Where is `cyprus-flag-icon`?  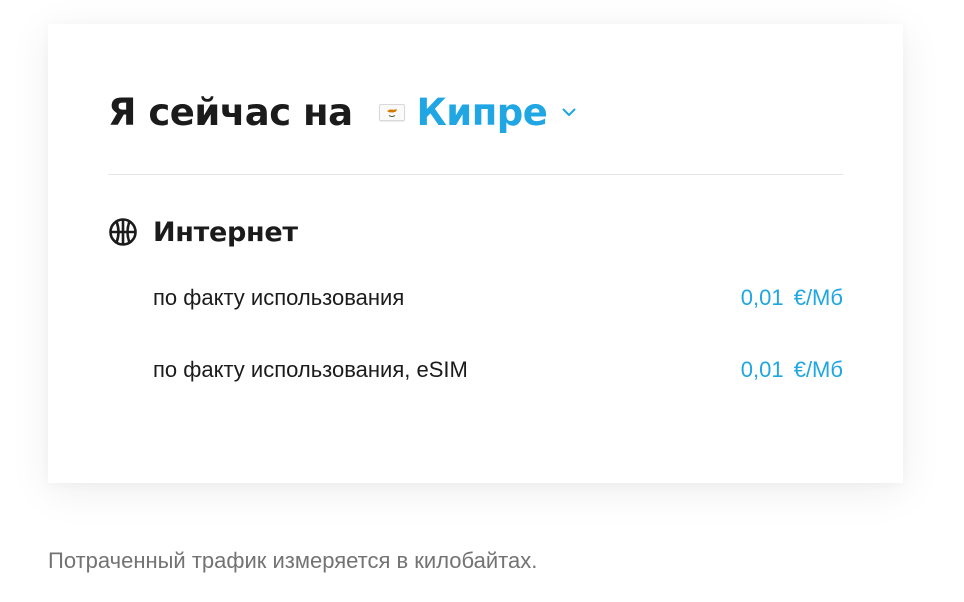
cyprus-flag-icon is located at coordinates (391, 112).